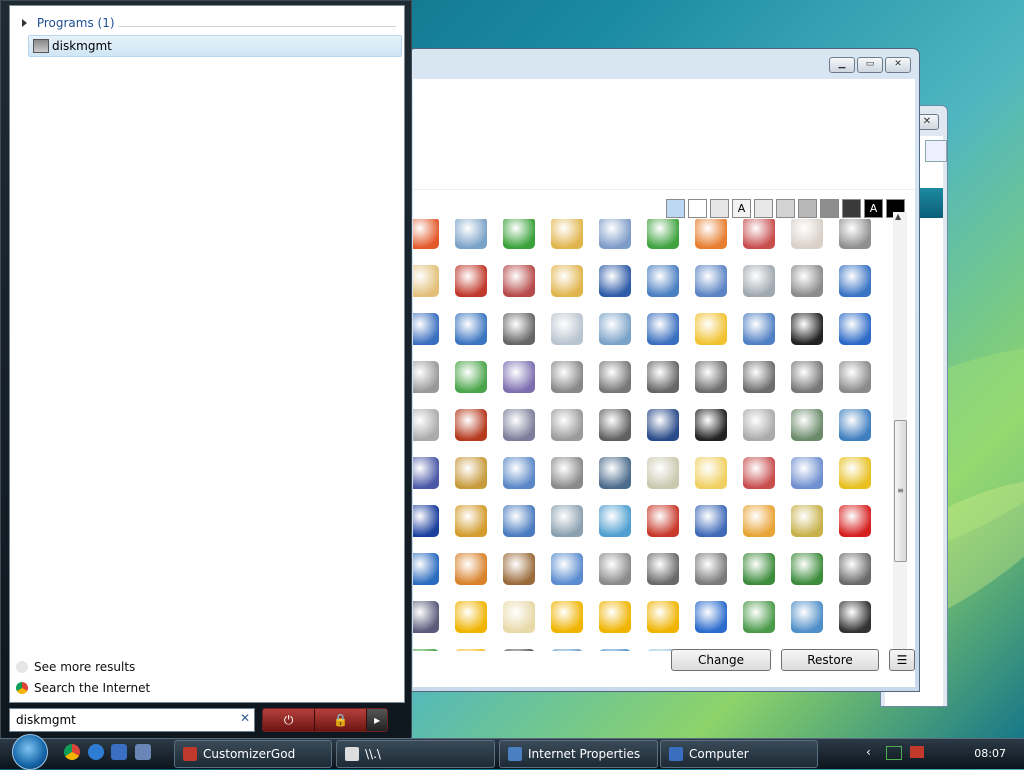  What do you see at coordinates (28, 752) in the screenshot?
I see `start-button` at bounding box center [28, 752].